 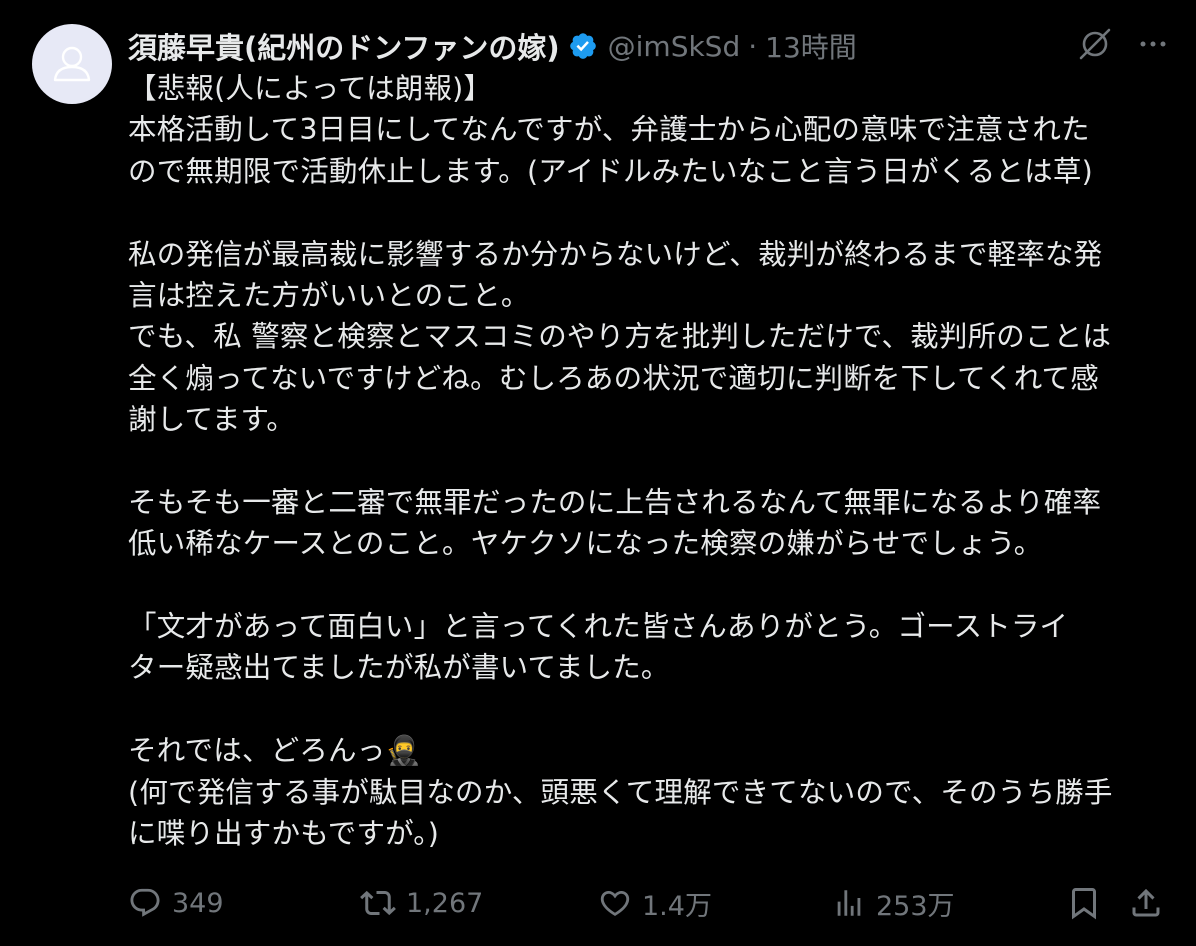 What do you see at coordinates (212, 420) in the screenshot?
I see `tweet-text-line: 謝してます。` at bounding box center [212, 420].